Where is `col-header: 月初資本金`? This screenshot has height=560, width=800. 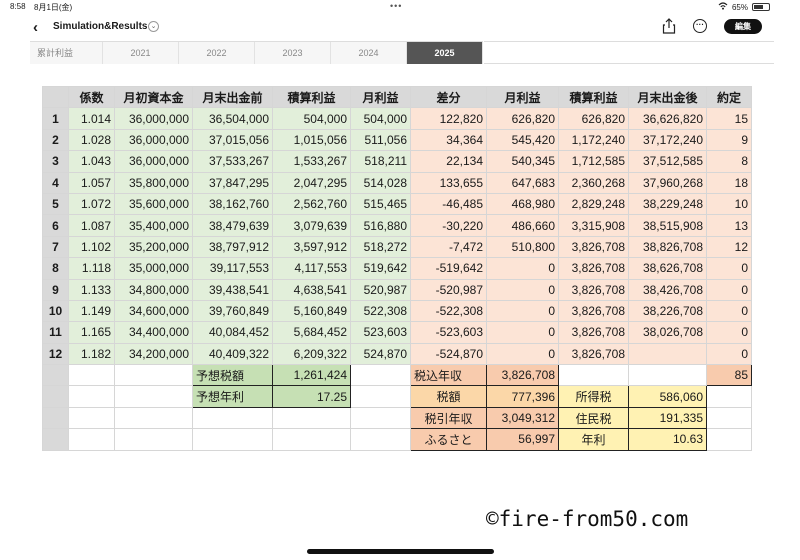 col-header: 月初資本金 is located at coordinates (153, 97).